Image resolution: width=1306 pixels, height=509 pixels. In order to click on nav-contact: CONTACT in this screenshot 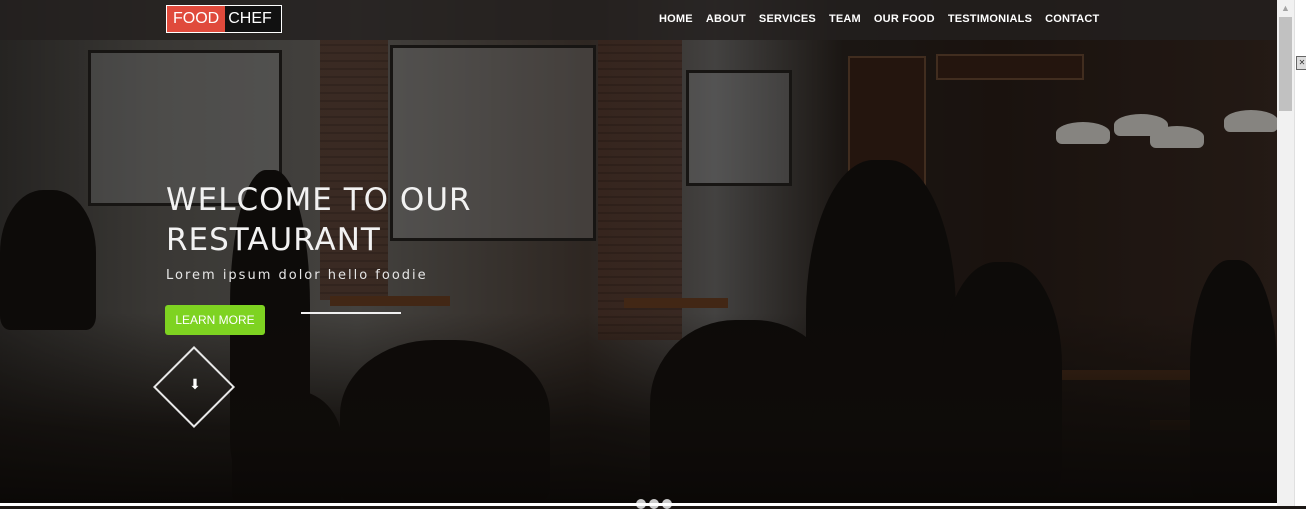, I will do `click(1072, 19)`.